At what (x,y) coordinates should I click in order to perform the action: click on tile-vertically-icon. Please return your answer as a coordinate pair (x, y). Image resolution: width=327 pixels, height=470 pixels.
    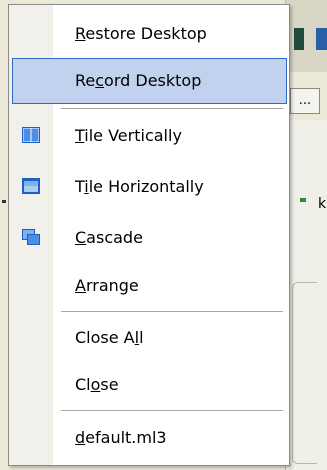
    Looking at the image, I should click on (31, 135).